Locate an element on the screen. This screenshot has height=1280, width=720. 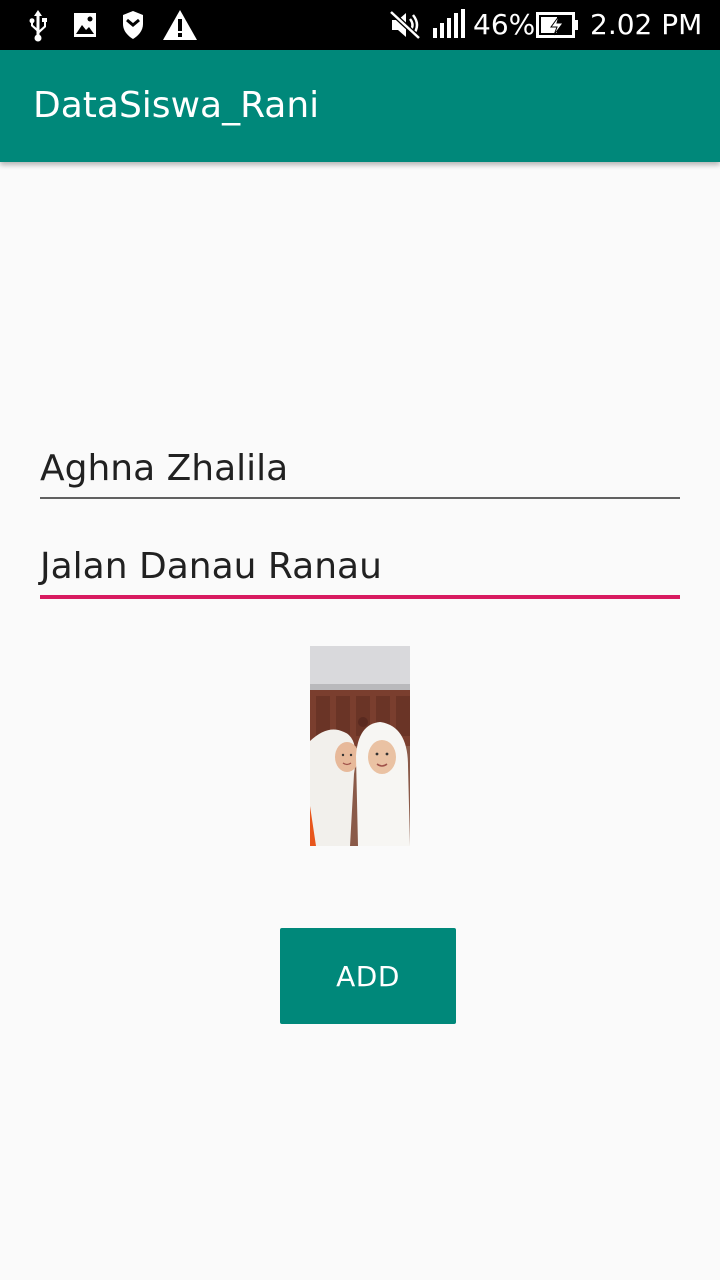
shield-icon is located at coordinates (133, 25).